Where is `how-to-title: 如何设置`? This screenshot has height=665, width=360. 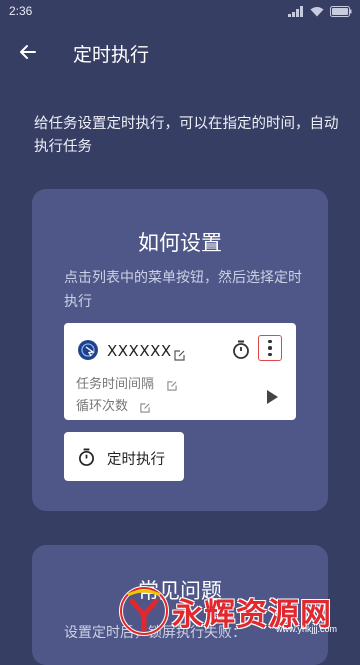 how-to-title: 如何设置 is located at coordinates (180, 243).